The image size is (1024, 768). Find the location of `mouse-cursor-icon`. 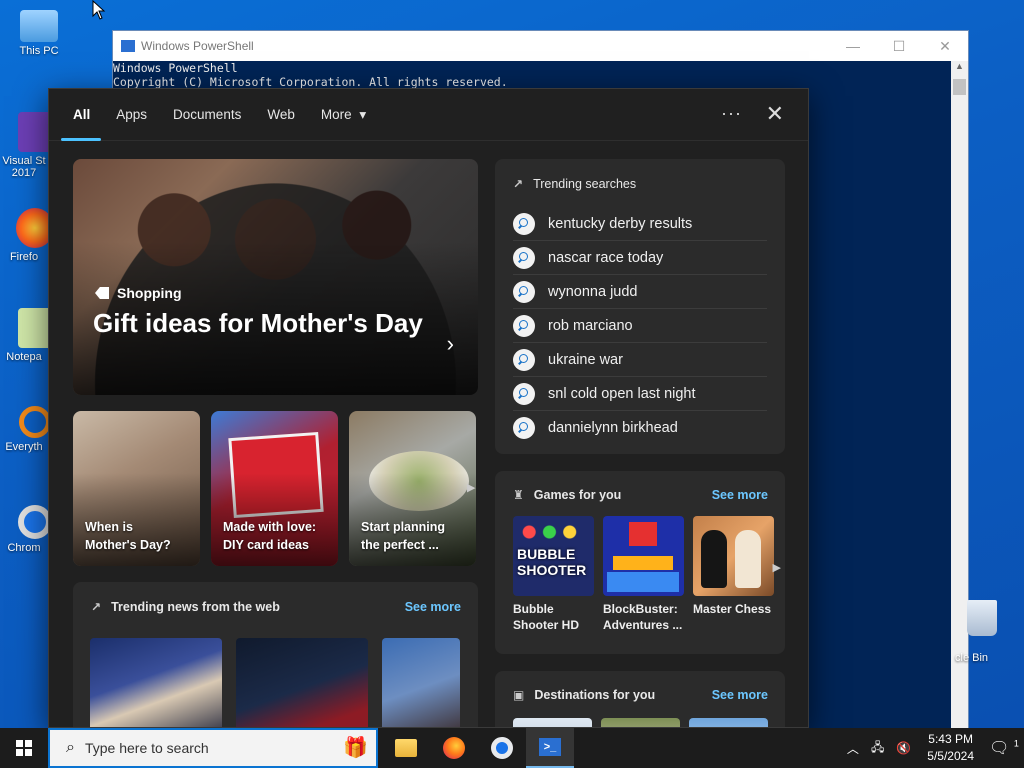

mouse-cursor-icon is located at coordinates (99, 10).